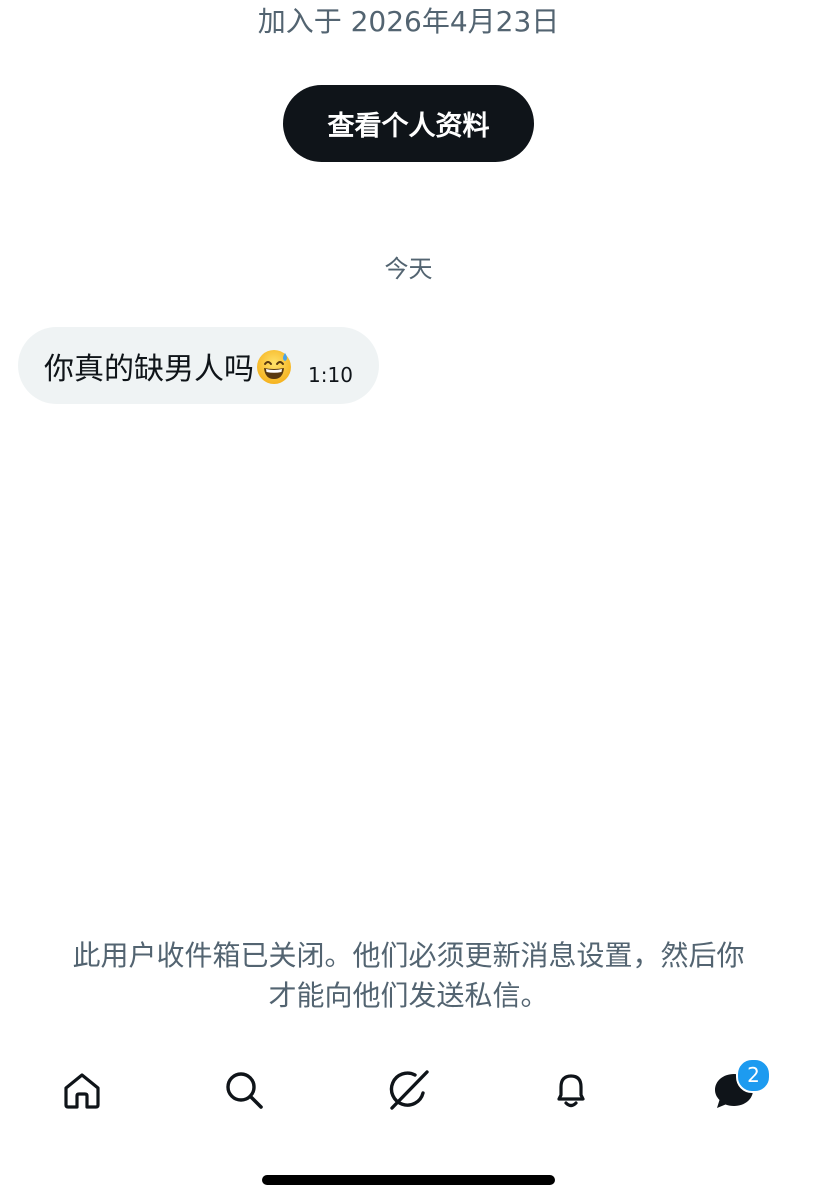 This screenshot has width=817, height=1200. I want to click on message-time: 1:10, so click(330, 374).